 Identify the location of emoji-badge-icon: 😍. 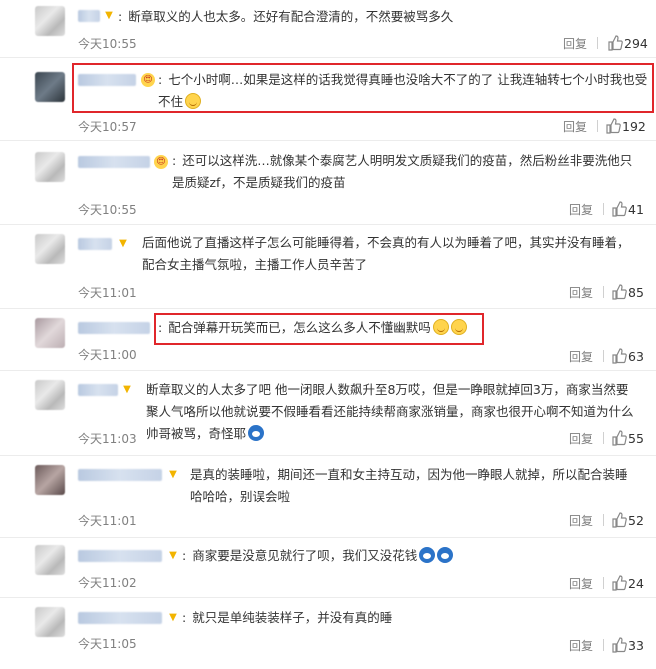
(161, 162).